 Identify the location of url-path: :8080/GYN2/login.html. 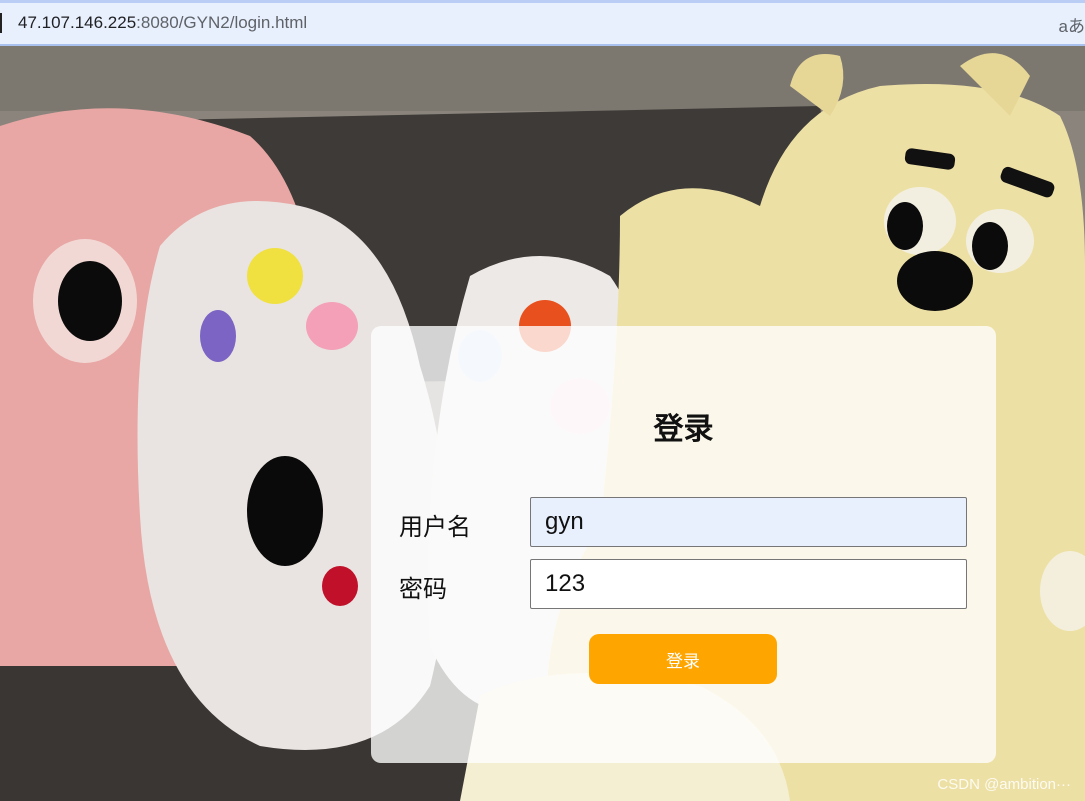
(222, 22).